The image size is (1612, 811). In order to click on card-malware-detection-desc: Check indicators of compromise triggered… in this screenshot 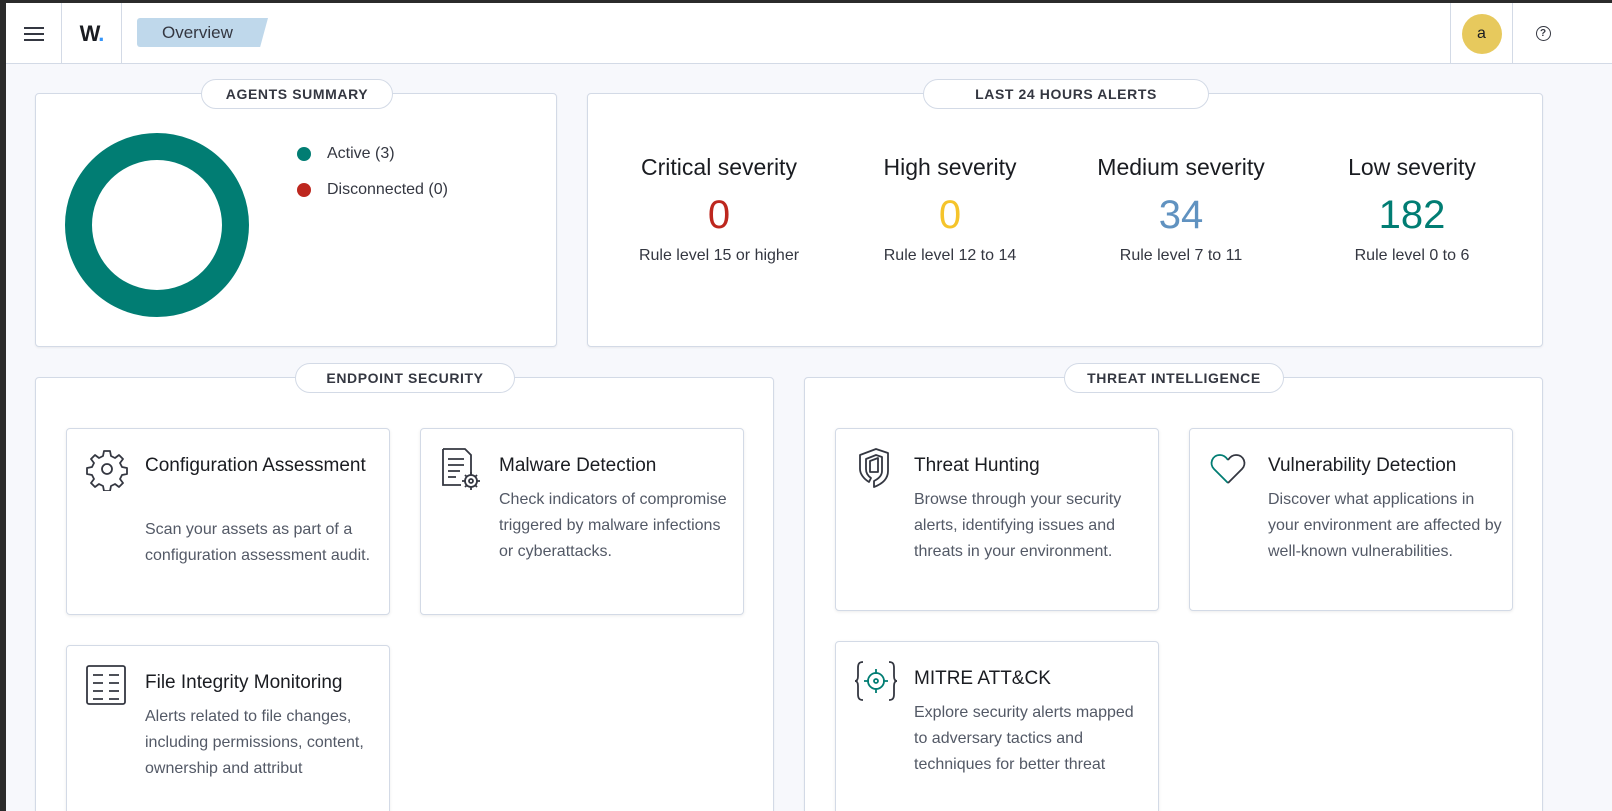, I will do `click(613, 525)`.